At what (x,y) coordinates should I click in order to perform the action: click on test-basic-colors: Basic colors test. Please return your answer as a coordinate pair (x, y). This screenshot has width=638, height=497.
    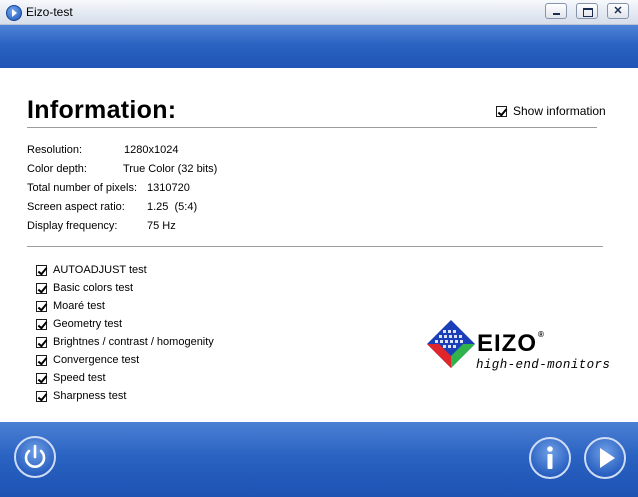
    Looking at the image, I should click on (84, 288).